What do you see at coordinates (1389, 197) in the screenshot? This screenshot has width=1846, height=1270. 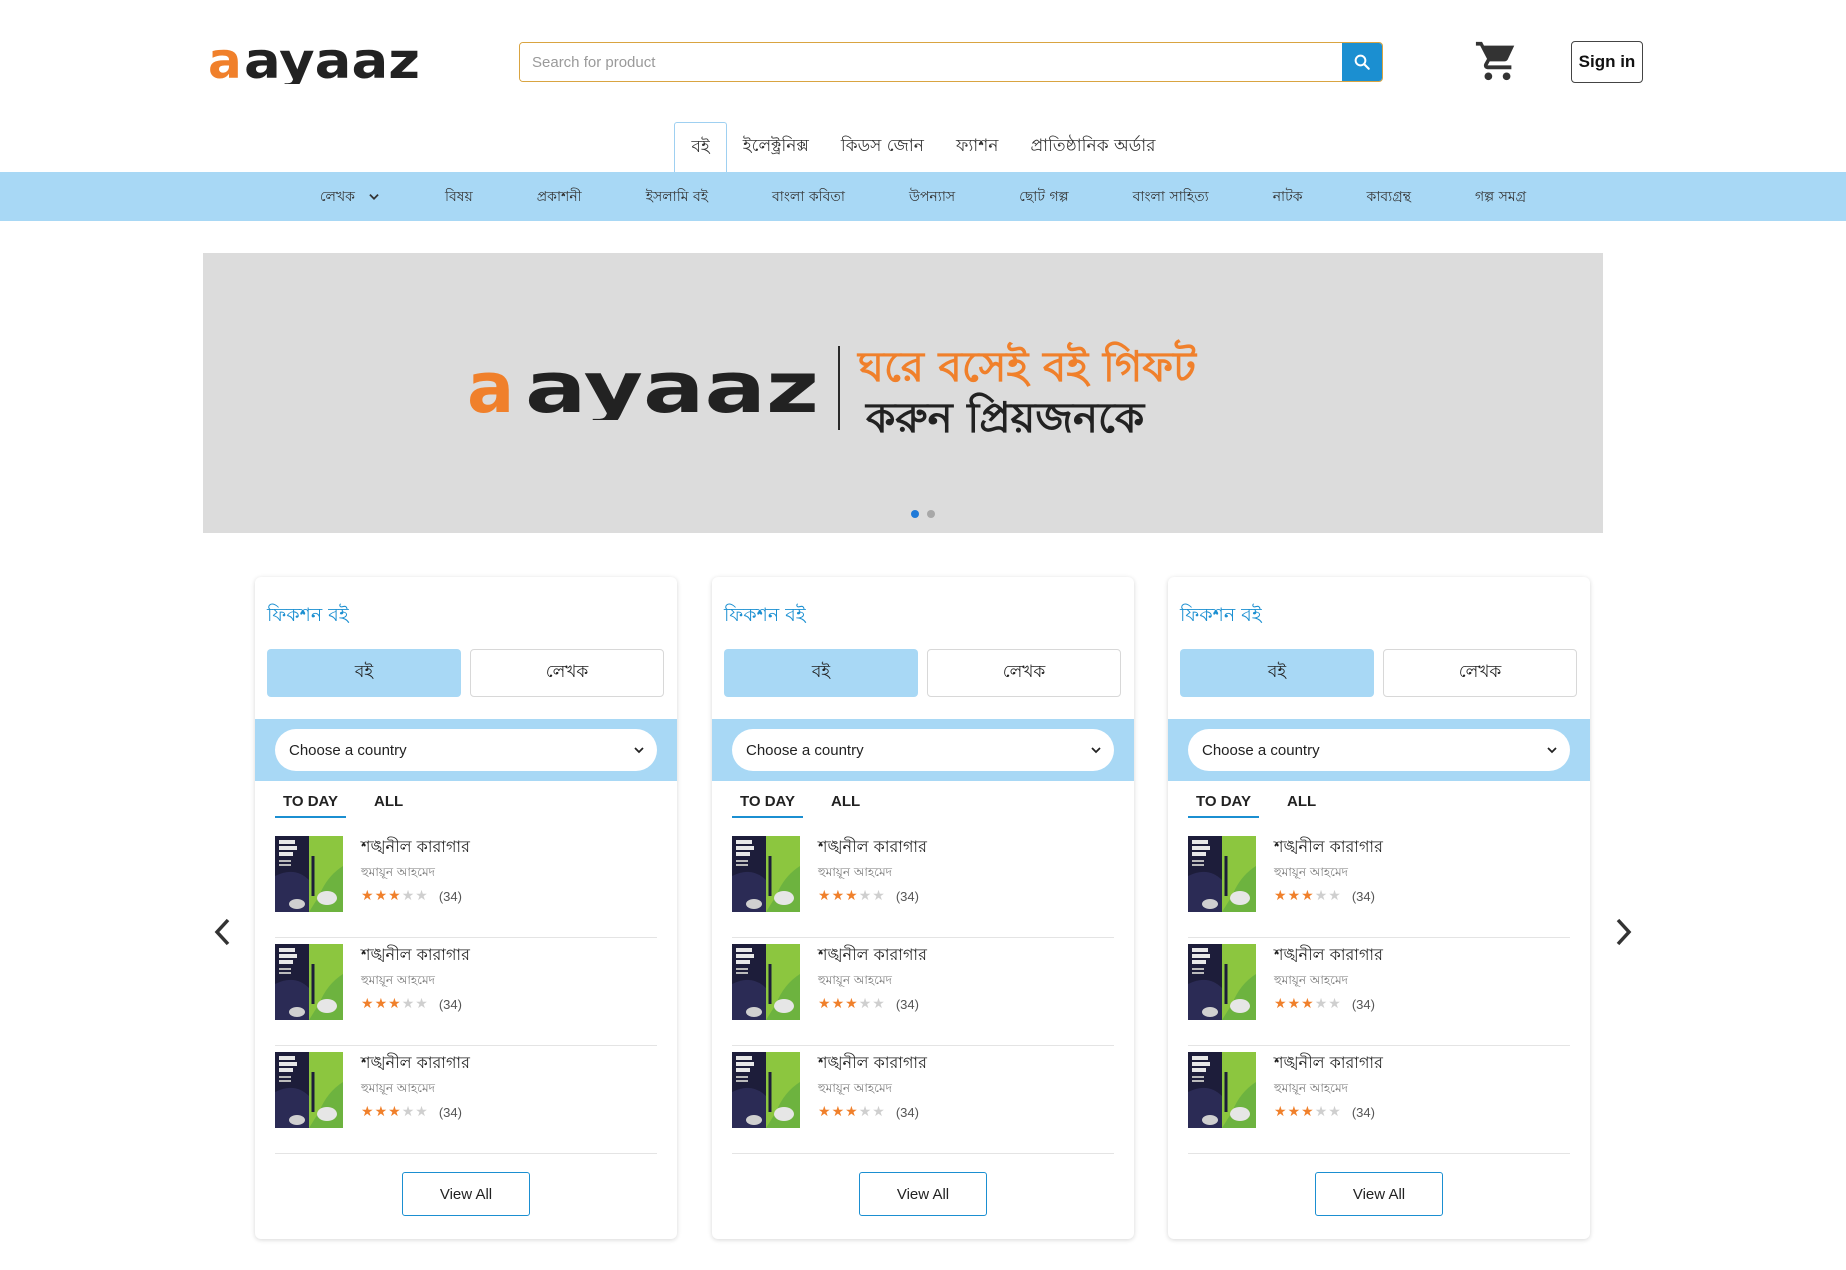 I see `category-poetry-books: কাব্যগ্রন্থ` at bounding box center [1389, 197].